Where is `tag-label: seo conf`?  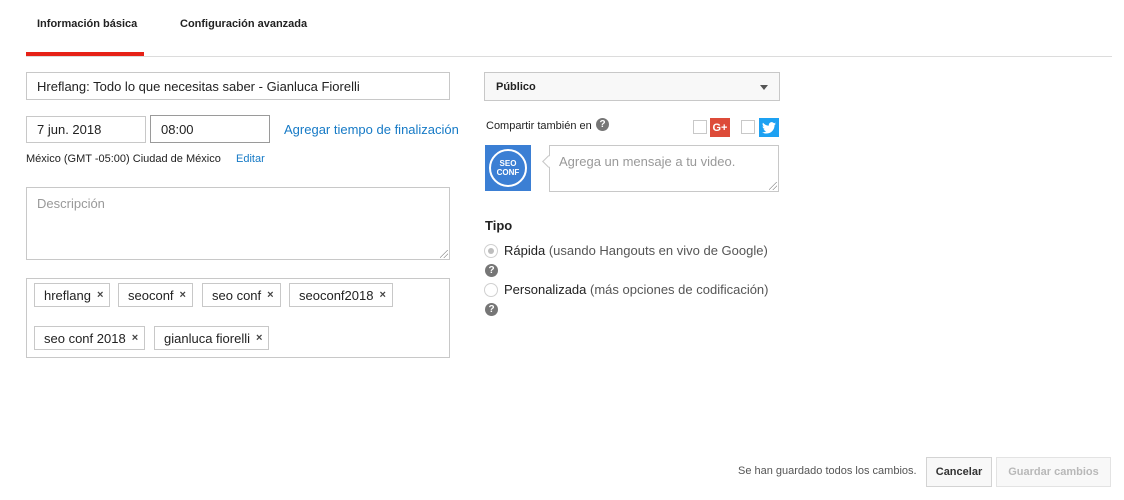 tag-label: seo conf is located at coordinates (237, 295).